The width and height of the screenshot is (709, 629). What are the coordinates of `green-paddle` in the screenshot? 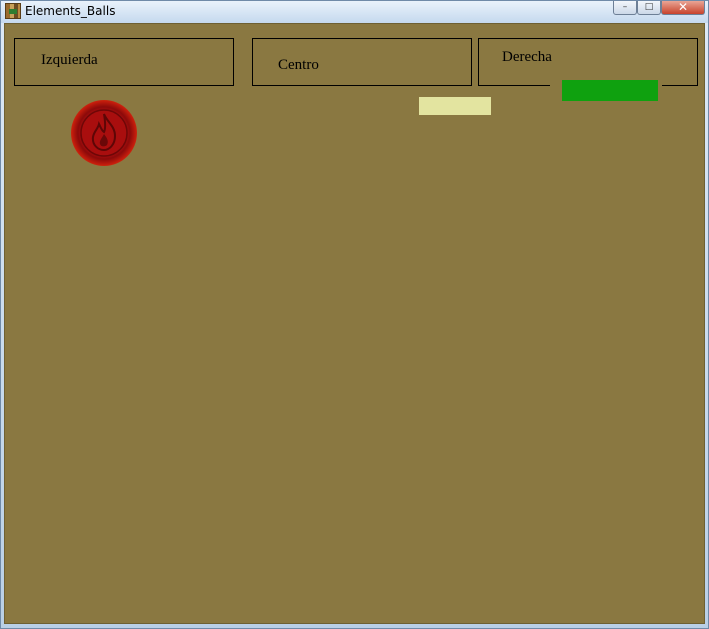 It's located at (610, 90).